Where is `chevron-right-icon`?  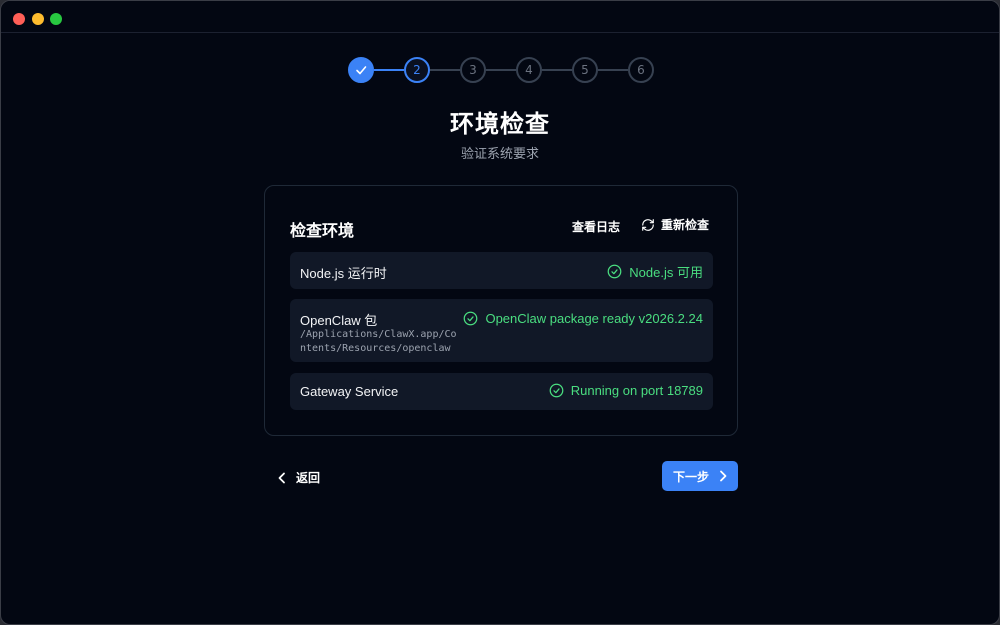
chevron-right-icon is located at coordinates (723, 476).